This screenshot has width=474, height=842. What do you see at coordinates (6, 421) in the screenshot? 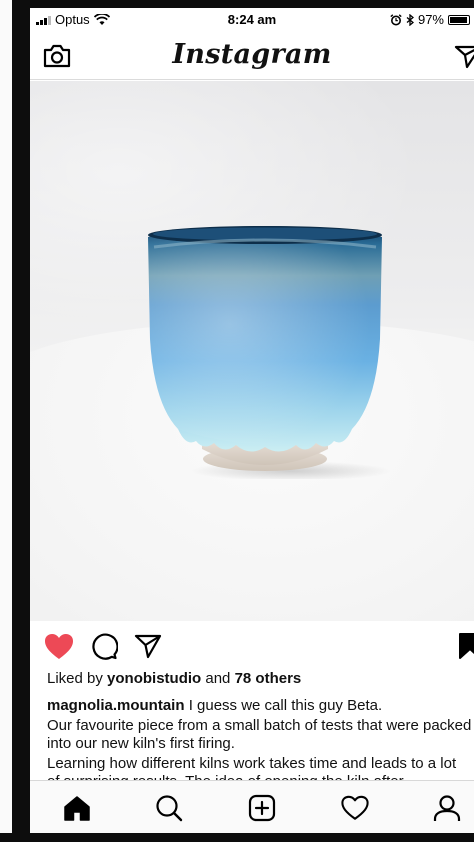
I see `adjacent-screen-edge` at bounding box center [6, 421].